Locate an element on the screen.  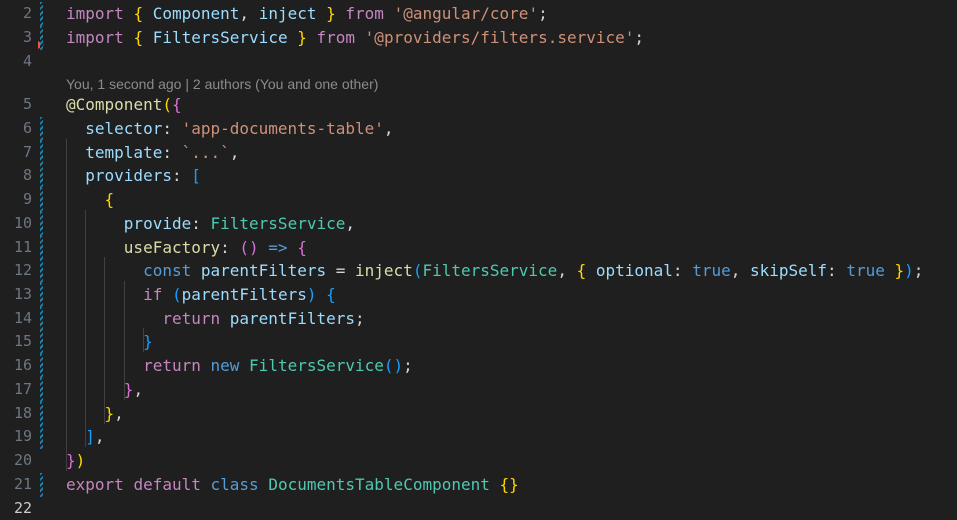
code-line: 22 is located at coordinates (478, 508).